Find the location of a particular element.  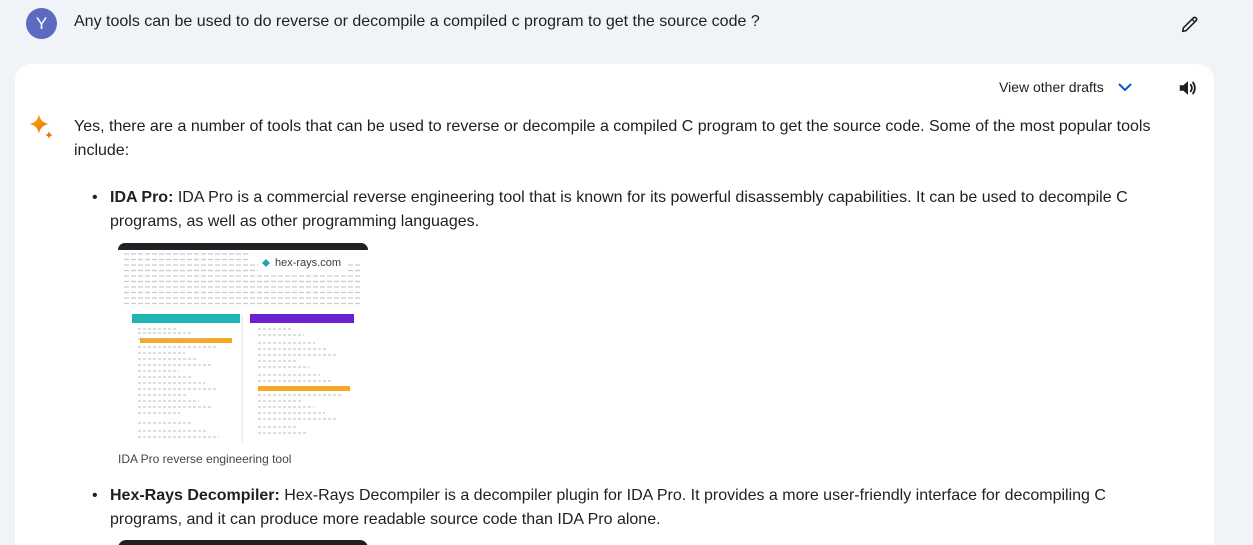

speaker-icon is located at coordinates (1187, 88).